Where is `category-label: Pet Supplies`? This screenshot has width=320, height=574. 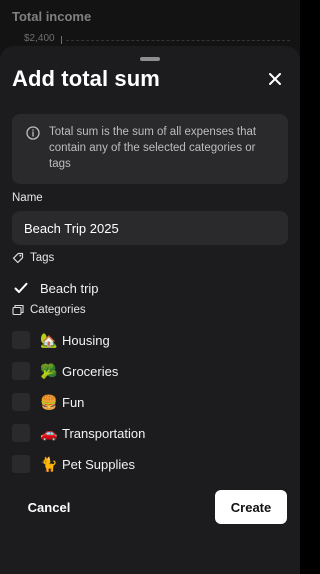
category-label: Pet Supplies is located at coordinates (98, 464).